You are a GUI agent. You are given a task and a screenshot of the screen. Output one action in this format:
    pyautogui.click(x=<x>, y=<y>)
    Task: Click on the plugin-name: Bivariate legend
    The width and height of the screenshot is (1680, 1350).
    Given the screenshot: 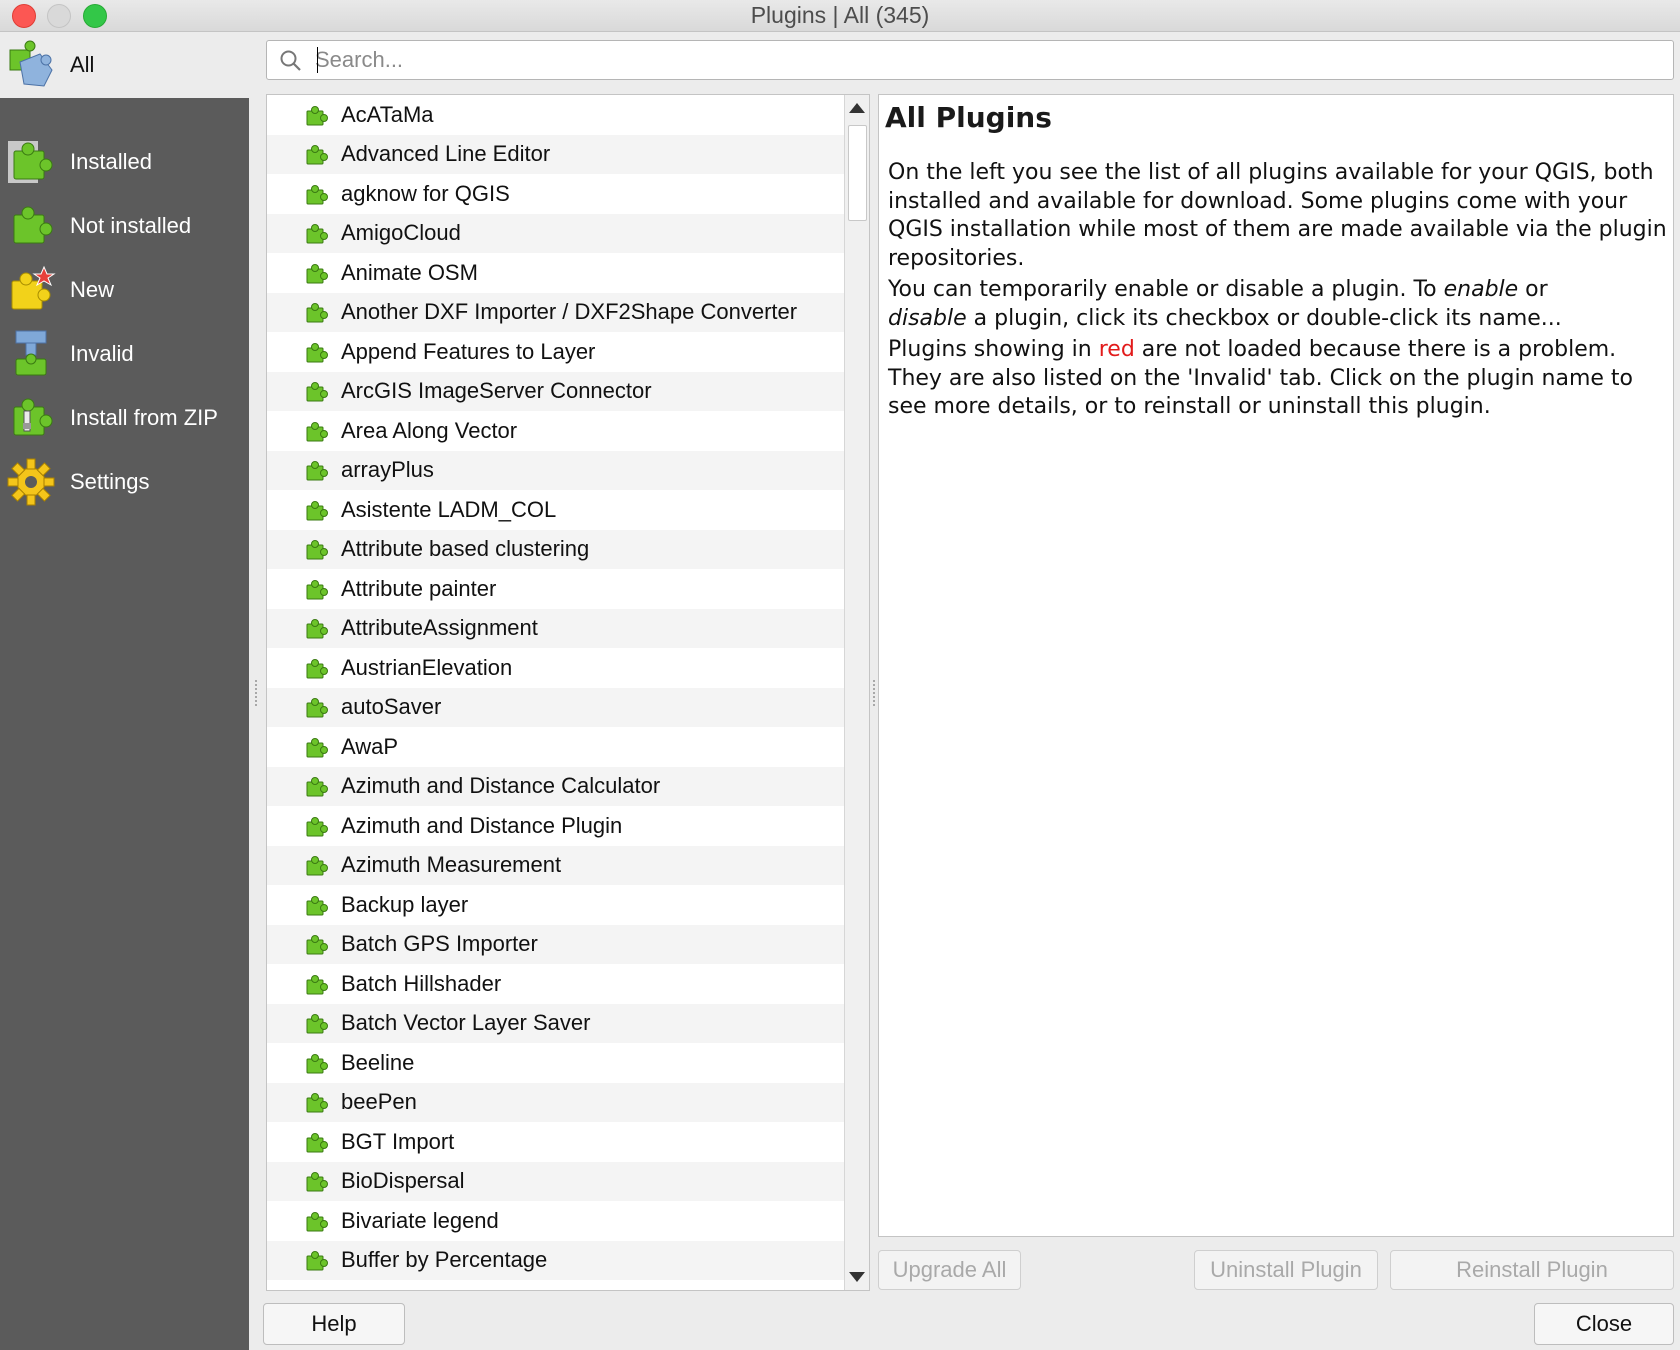 What is the action you would take?
    pyautogui.click(x=420, y=1220)
    